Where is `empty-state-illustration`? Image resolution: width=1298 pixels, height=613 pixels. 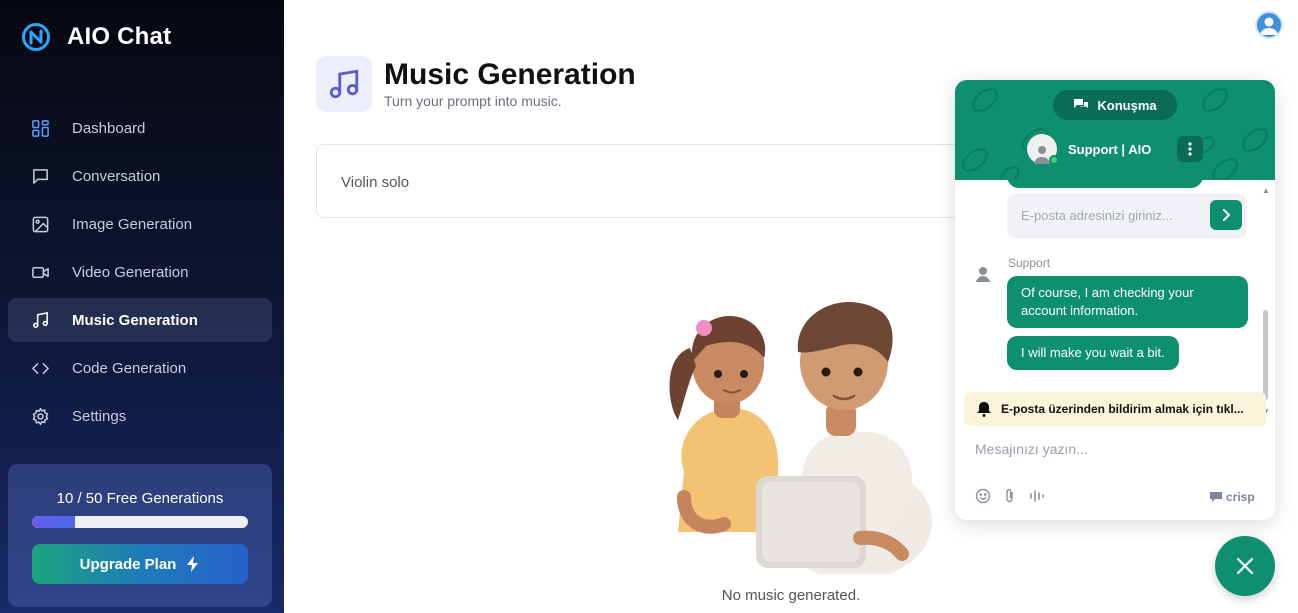
empty-state-illustration is located at coordinates (800, 437).